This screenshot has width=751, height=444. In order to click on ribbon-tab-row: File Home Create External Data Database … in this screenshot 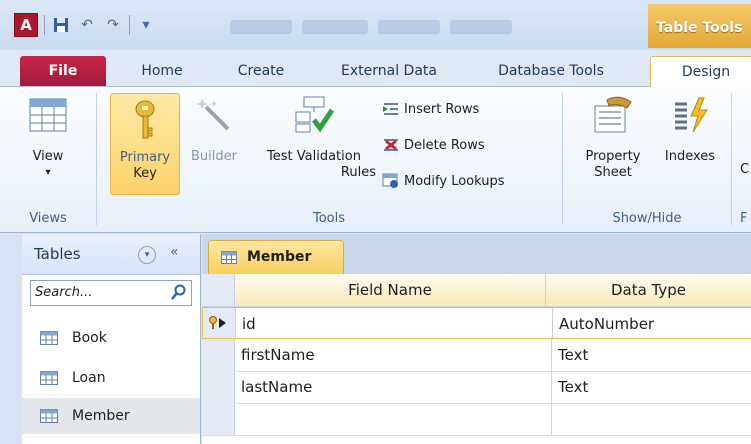, I will do `click(375, 68)`.